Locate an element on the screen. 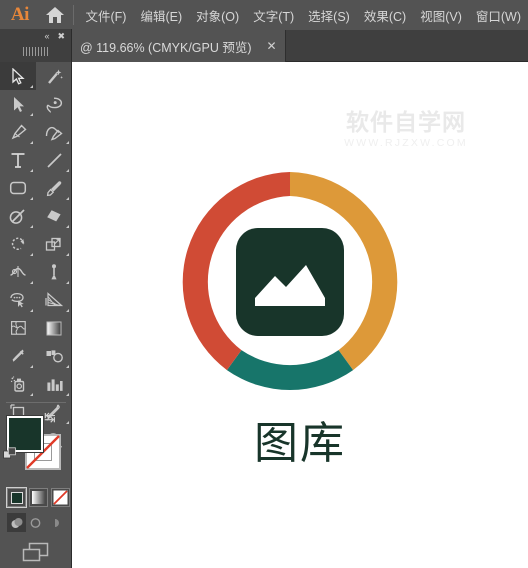  type-tool is located at coordinates (18, 160).